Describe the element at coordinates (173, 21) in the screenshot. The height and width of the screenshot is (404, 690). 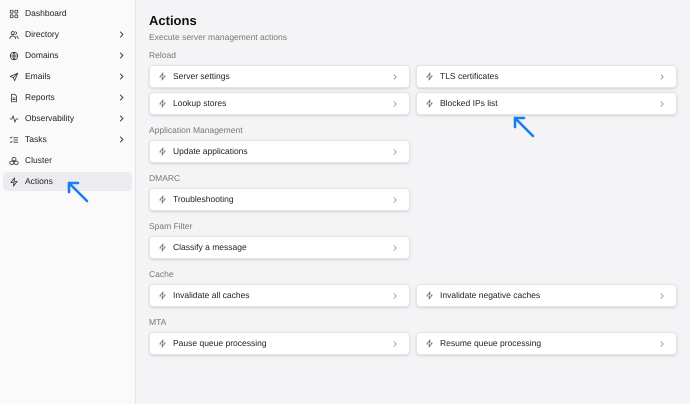
I see `page-title: Actions` at that location.